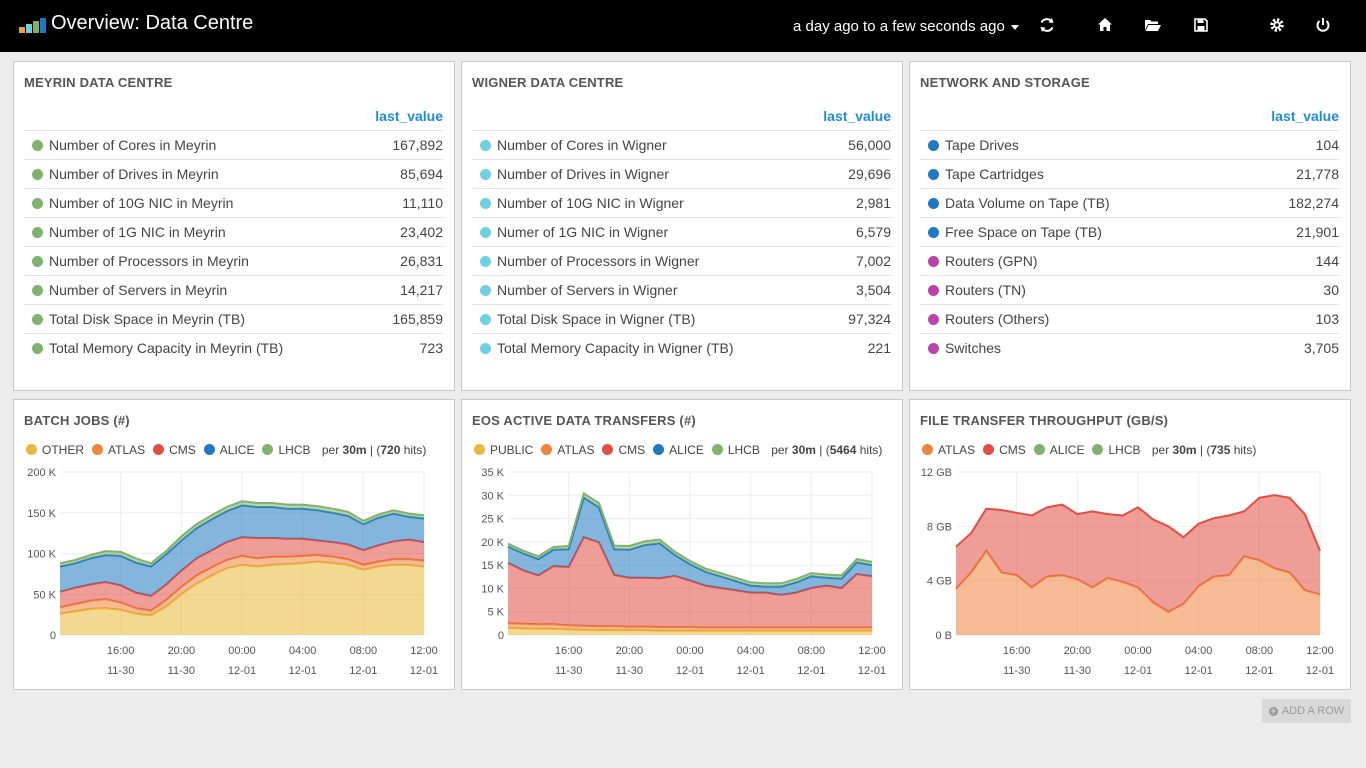  I want to click on chart-legend: ATLAS CMS ALICE LHCB per 30m | (735 hits), so click(1089, 450).